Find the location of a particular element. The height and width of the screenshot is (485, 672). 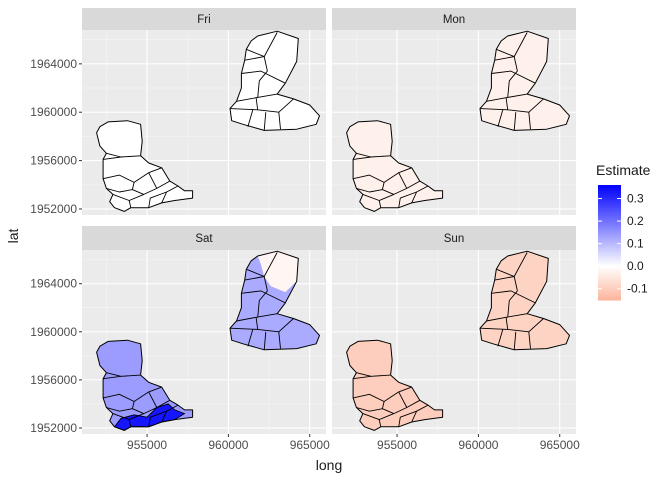

legend-label: -0.1 is located at coordinates (637, 289).